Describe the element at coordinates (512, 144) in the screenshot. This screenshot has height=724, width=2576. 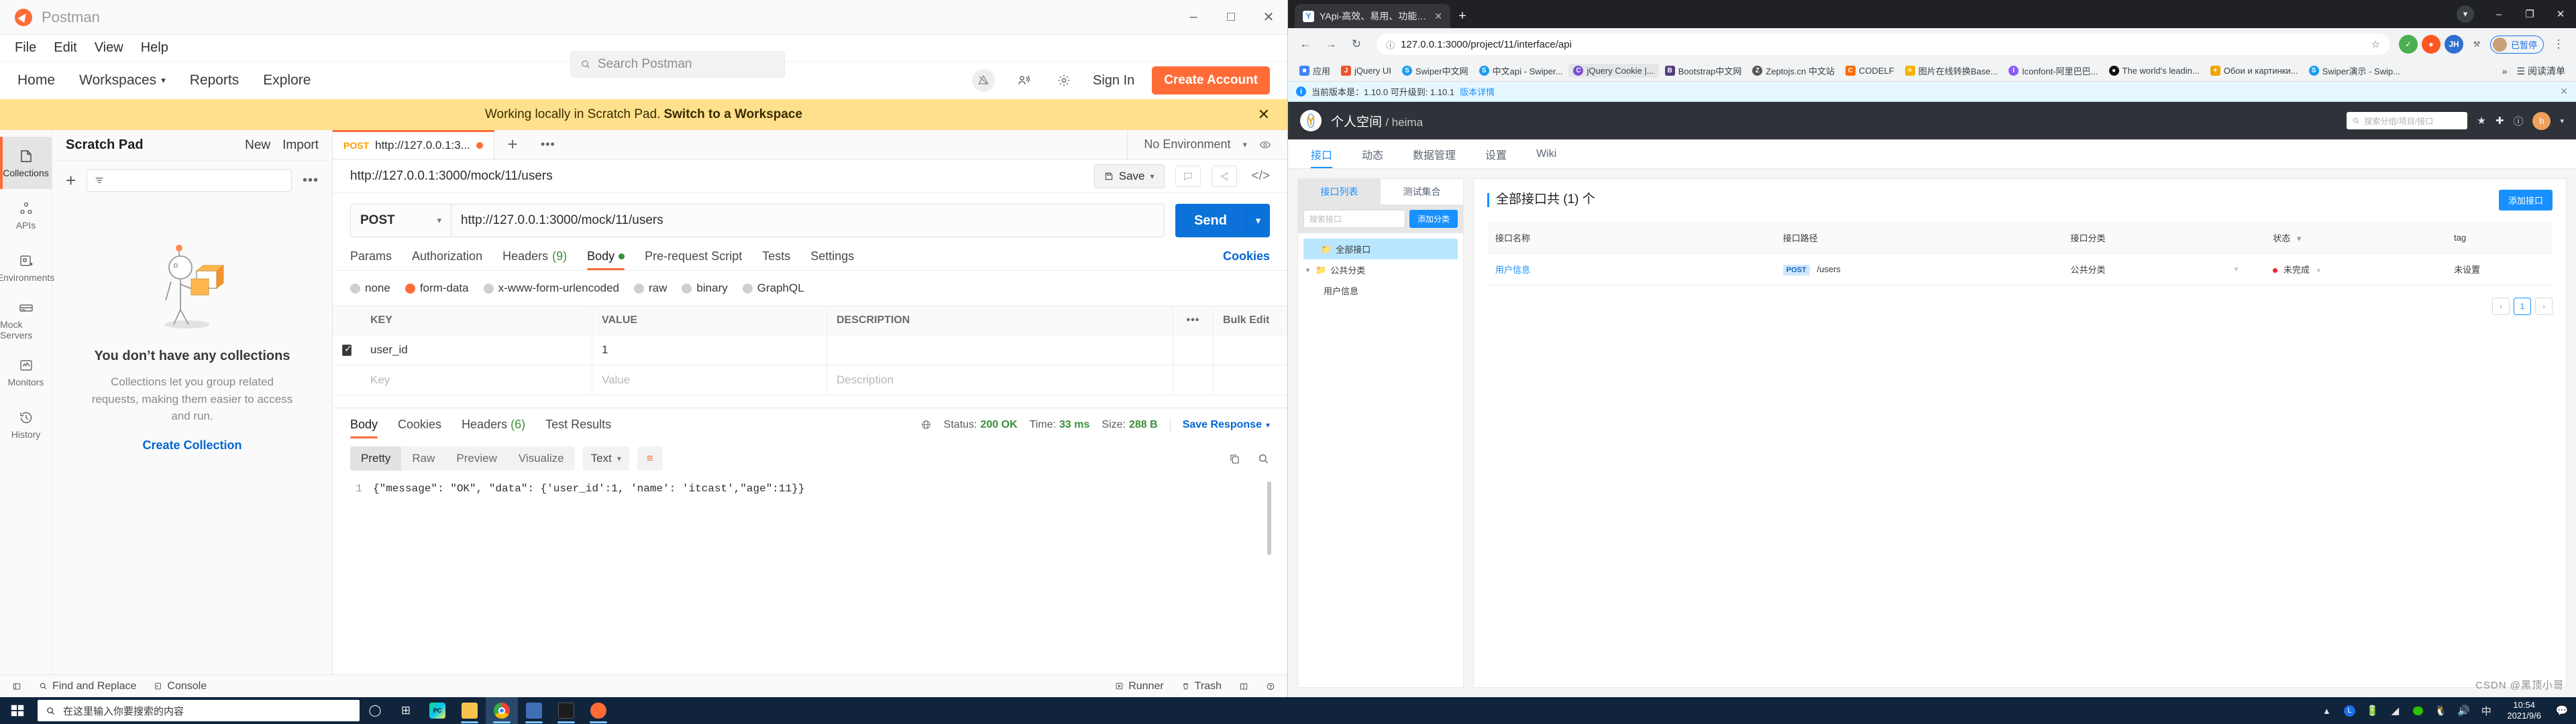
I see `new-tab-button: +` at that location.